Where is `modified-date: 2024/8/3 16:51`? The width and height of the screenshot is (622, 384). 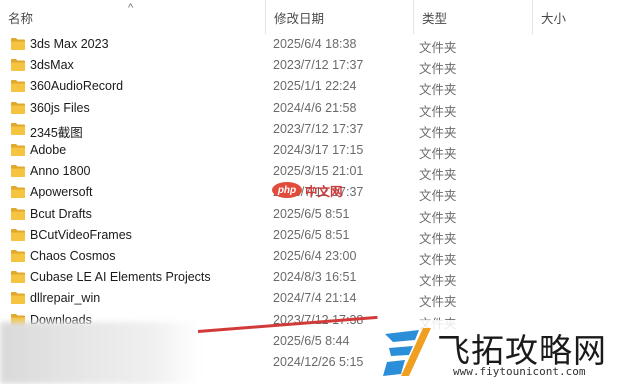
modified-date: 2024/8/3 16:51 is located at coordinates (315, 277).